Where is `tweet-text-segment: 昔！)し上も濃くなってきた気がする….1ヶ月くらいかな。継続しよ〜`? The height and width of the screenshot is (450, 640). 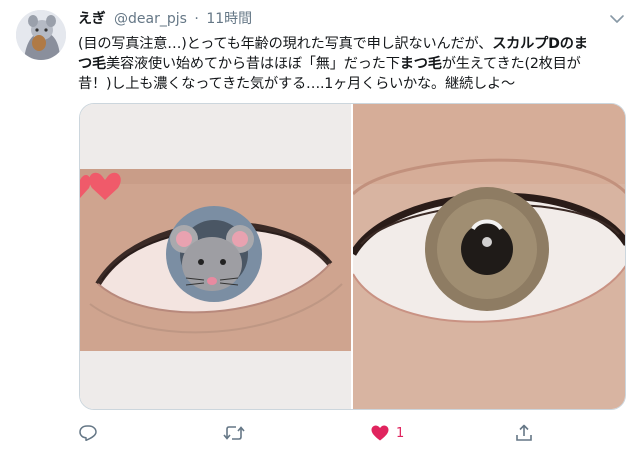
tweet-text-segment: 昔！)し上も濃くなってきた気がする….1ヶ月くらいかな。継続しよ〜 is located at coordinates (296, 84).